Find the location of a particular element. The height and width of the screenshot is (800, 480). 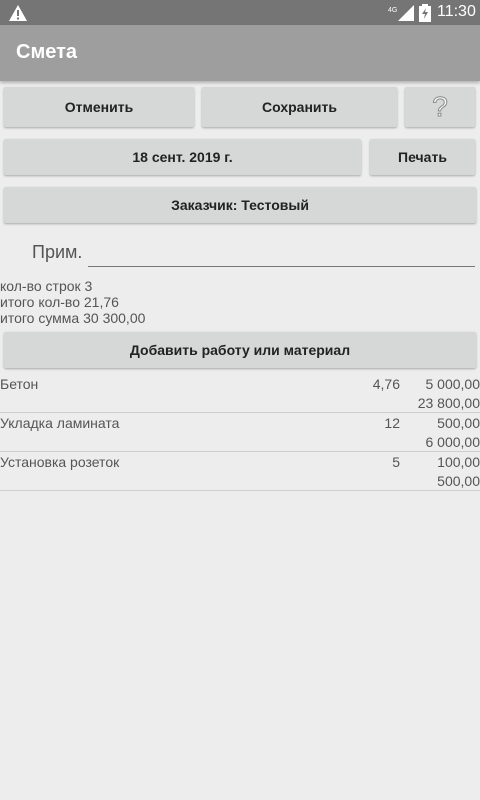

date-label: 18 сент. 2019 г. is located at coordinates (182, 157).